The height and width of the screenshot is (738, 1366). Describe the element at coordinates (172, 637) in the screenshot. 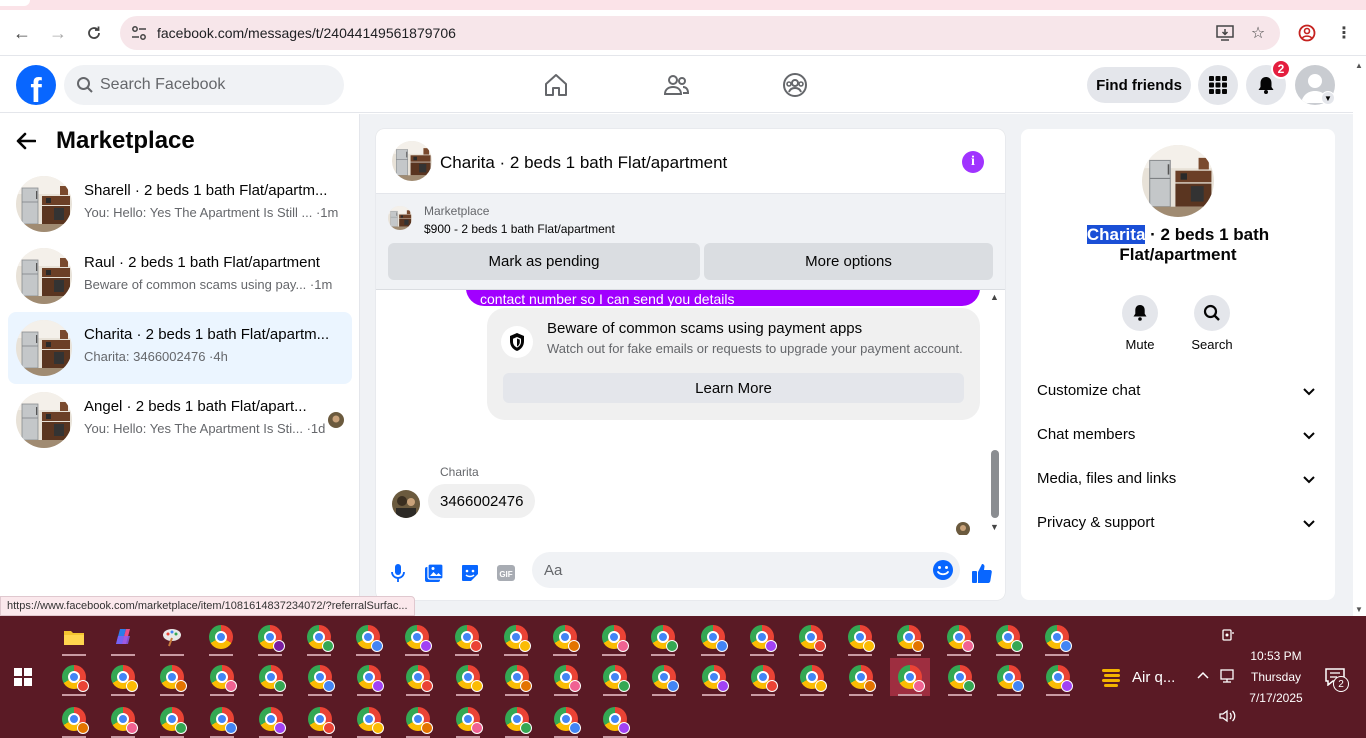

I see `paint-app-icon` at that location.